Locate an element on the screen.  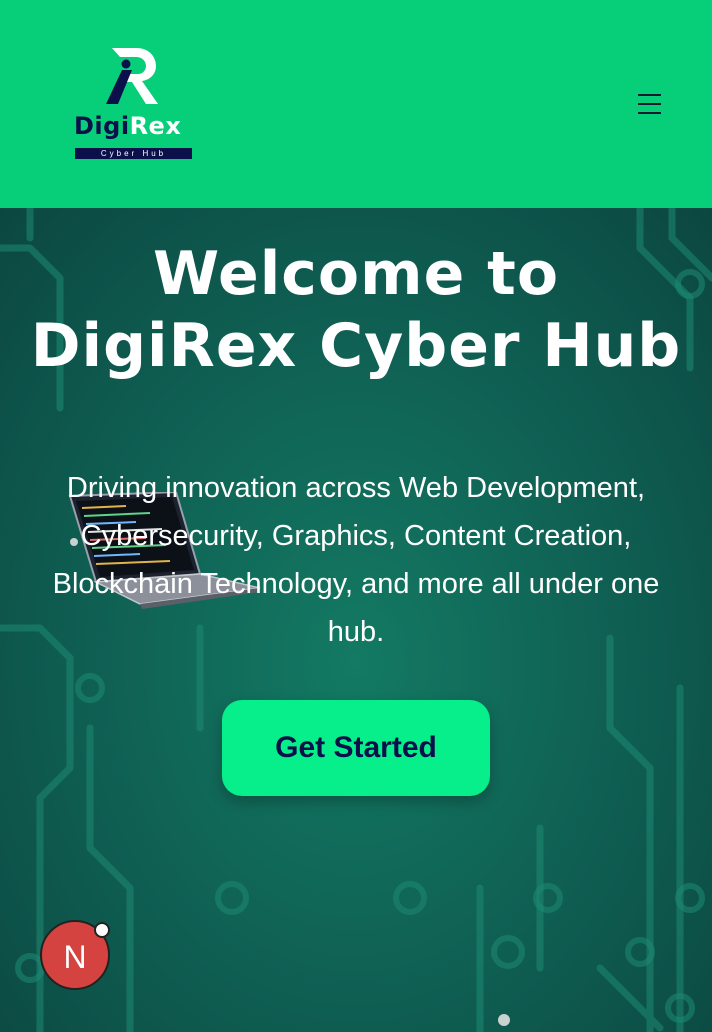
digirex-logo: DigiRex Cyber Hub is located at coordinates (134, 103).